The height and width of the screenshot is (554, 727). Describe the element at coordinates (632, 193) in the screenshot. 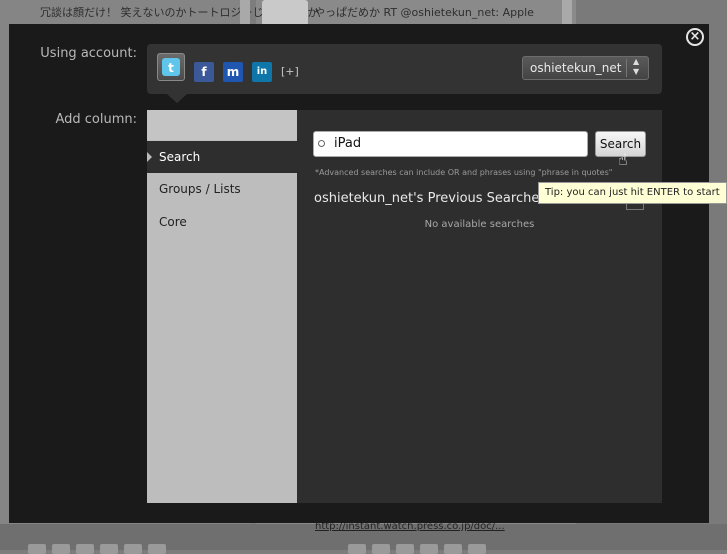

I see `tooltip: Tip: you can just hit ENTER to start` at that location.